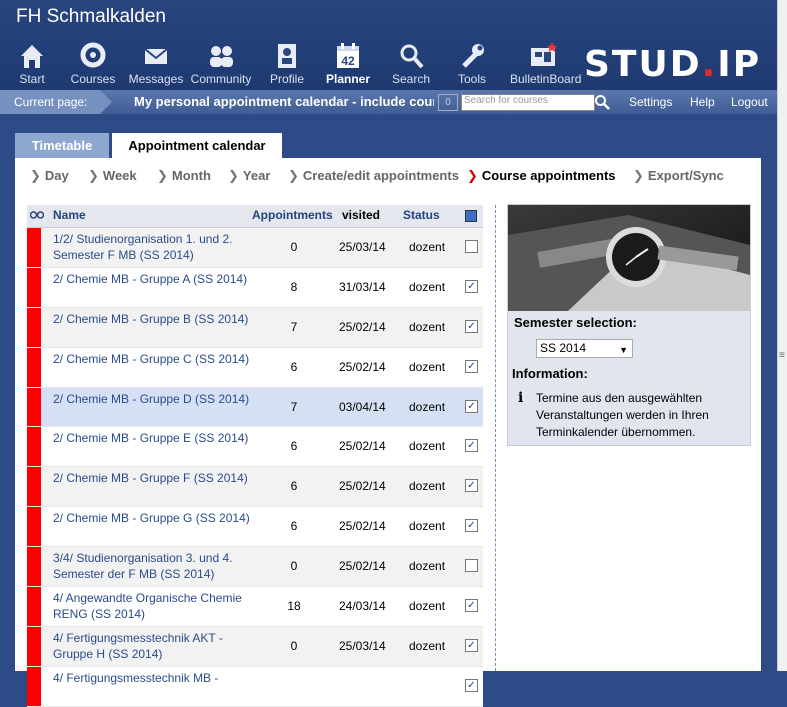  I want to click on semester-selection-label: Semester selection:, so click(575, 322).